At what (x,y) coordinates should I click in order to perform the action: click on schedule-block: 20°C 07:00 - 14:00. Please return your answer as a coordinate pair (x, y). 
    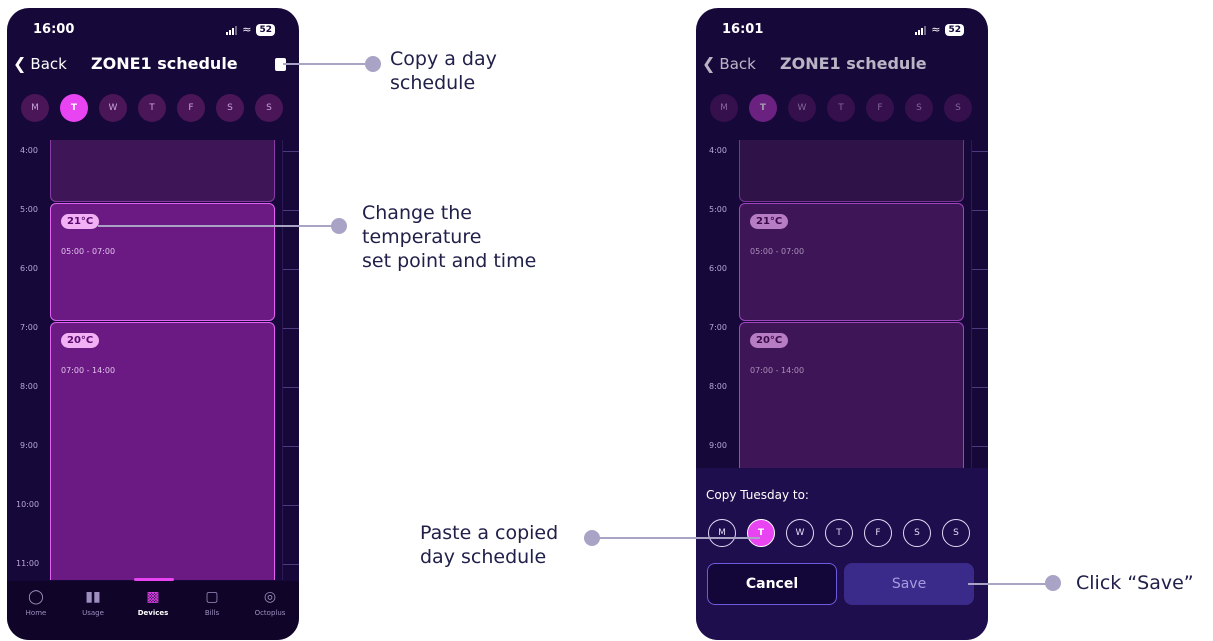
    Looking at the image, I should click on (162, 451).